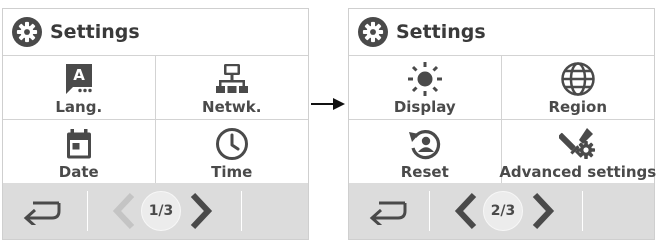  Describe the element at coordinates (578, 79) in the screenshot. I see `globe-icon` at that location.